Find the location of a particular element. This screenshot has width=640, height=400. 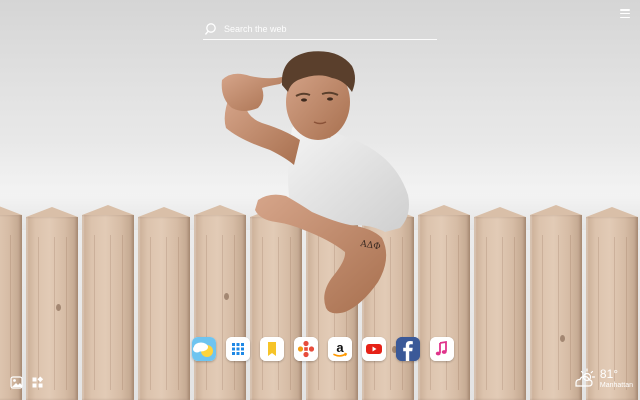

search-input is located at coordinates (330, 29).